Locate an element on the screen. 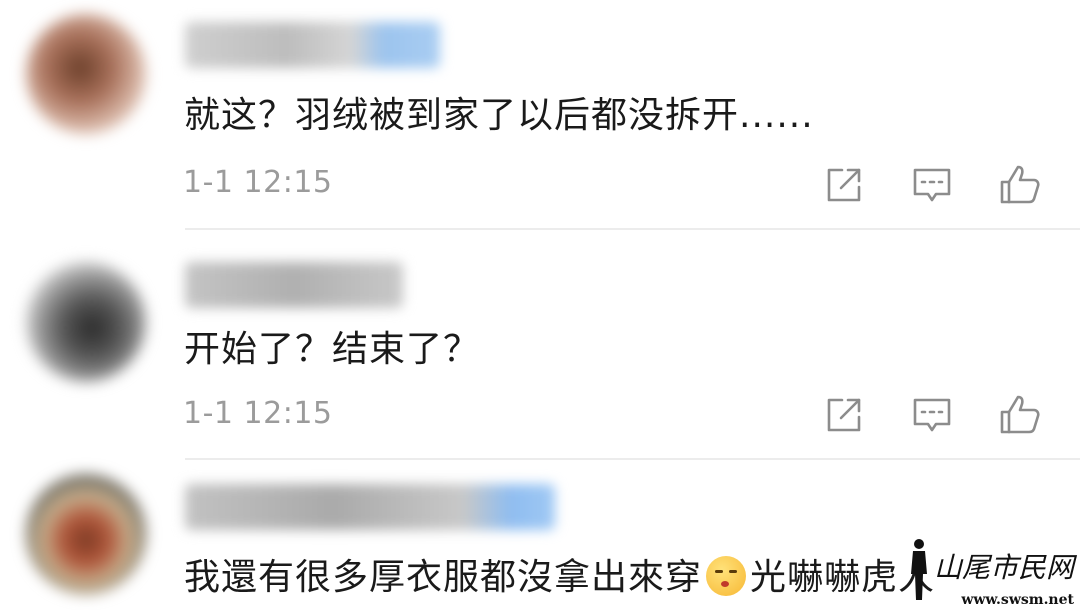 This screenshot has width=1080, height=610. watermark-title: 山尾市民网 is located at coordinates (1003, 567).